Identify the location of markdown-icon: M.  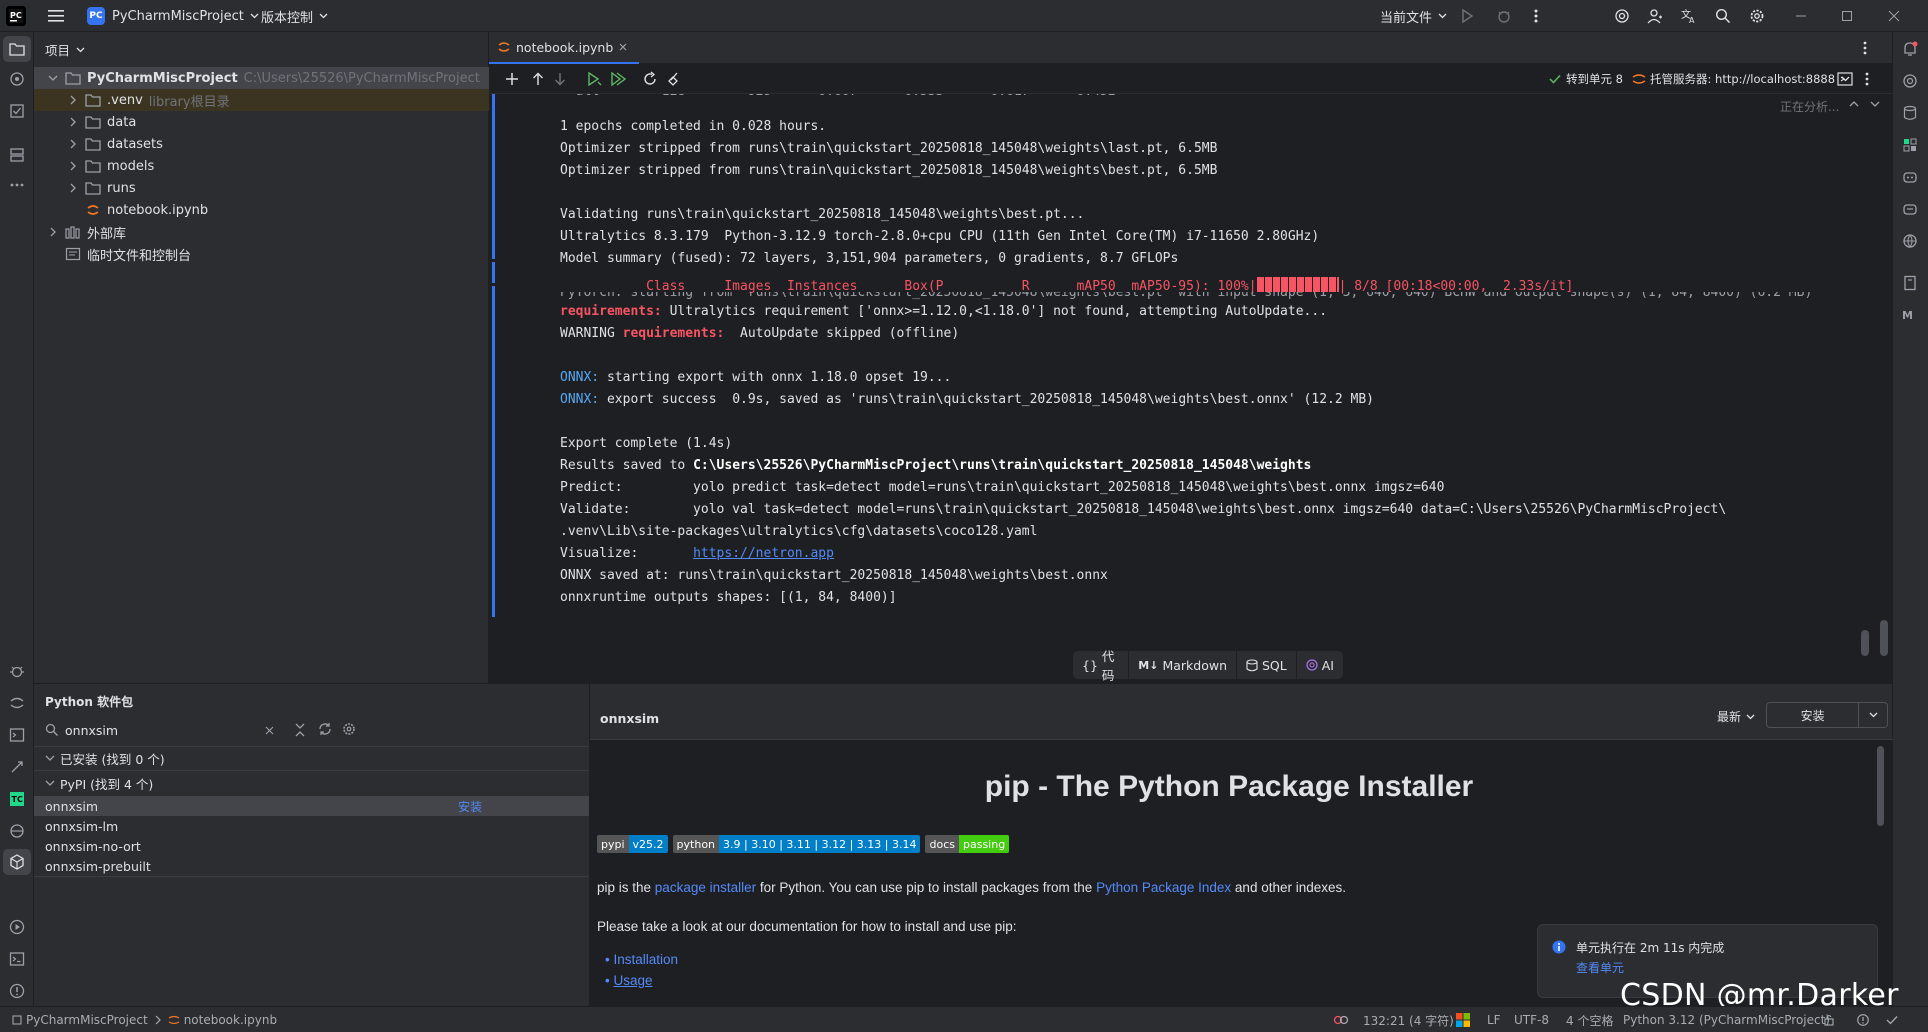
(1910, 315).